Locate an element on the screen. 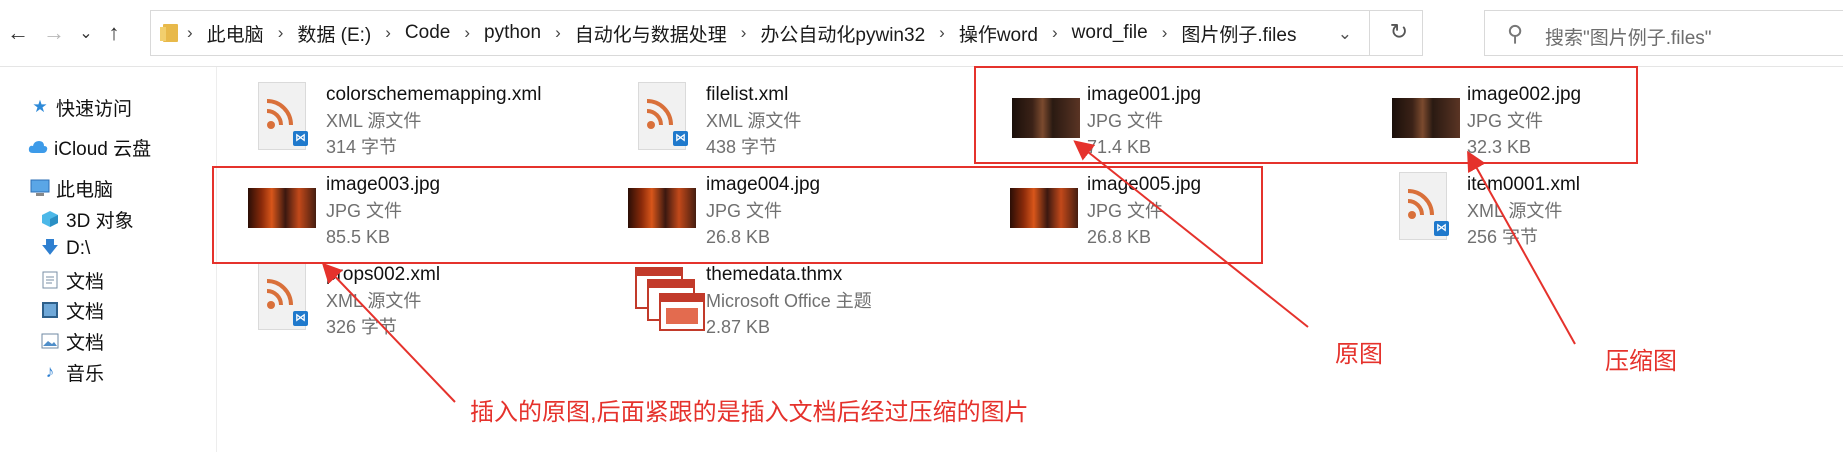 The width and height of the screenshot is (1843, 452). annotation-original: 原图 is located at coordinates (1359, 354).